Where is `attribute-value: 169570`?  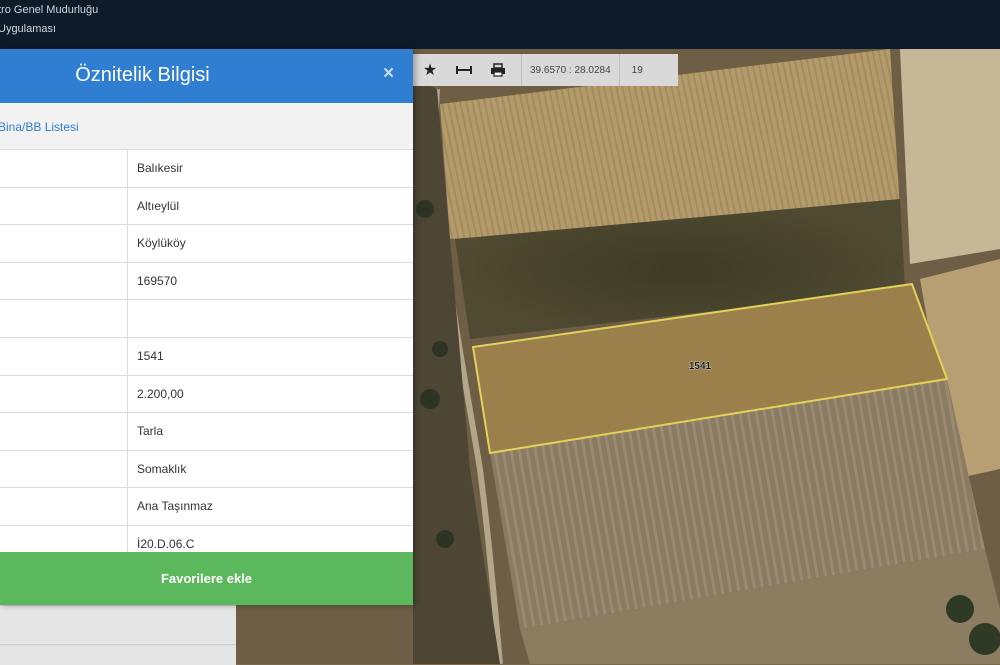
attribute-value: 169570 is located at coordinates (157, 280).